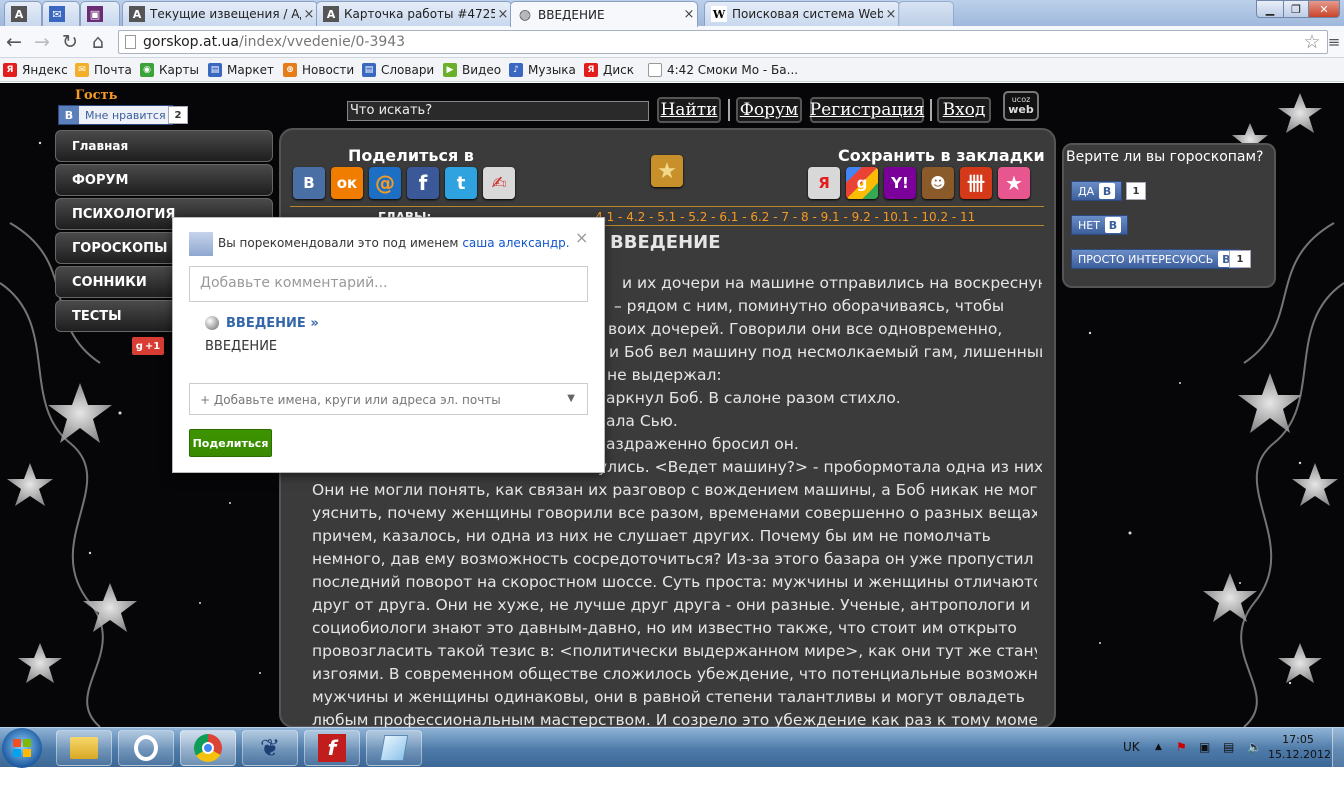  What do you see at coordinates (98, 42) in the screenshot?
I see `home-icon: ⌂` at bounding box center [98, 42].